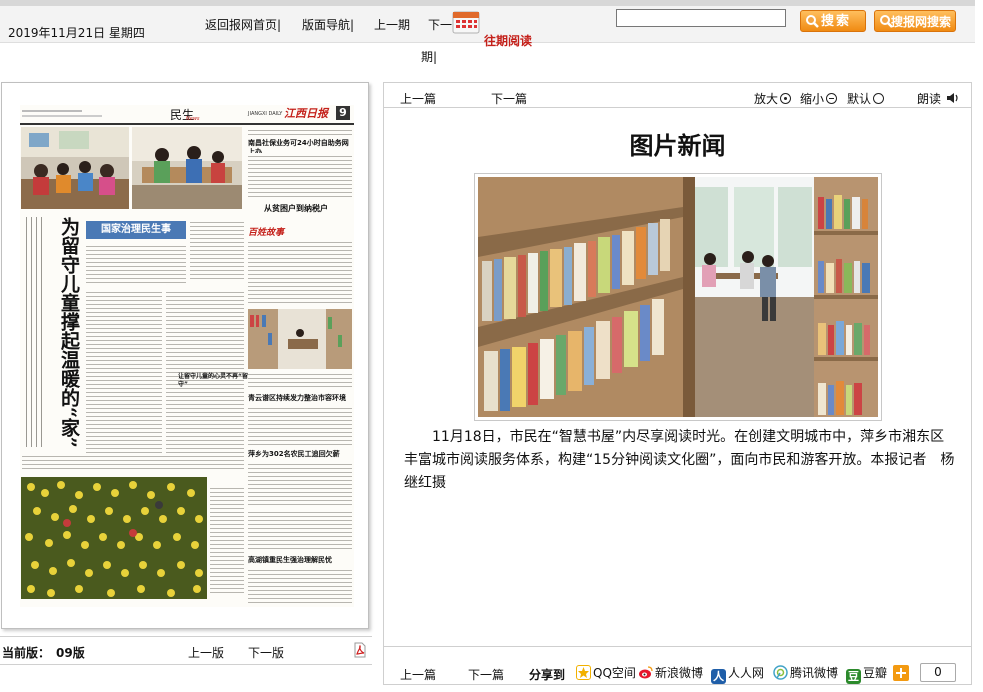 The image size is (983, 692). Describe the element at coordinates (187, 168) in the screenshot. I see `class-activity-photo` at that location.